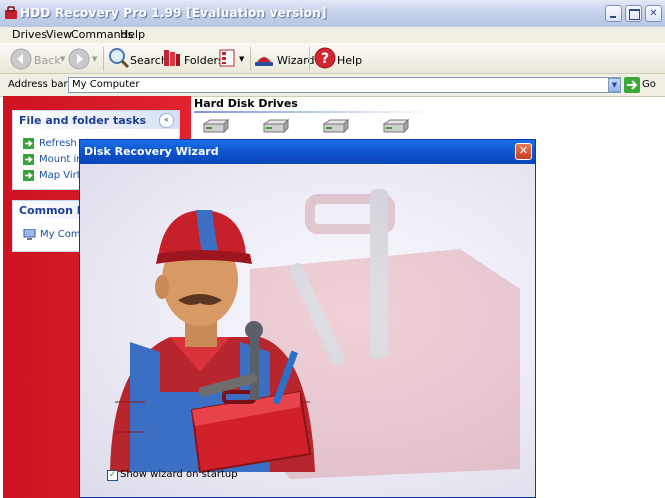 This screenshot has height=498, width=665. What do you see at coordinates (112, 475) in the screenshot?
I see `startup-checkbox: ✓` at bounding box center [112, 475].